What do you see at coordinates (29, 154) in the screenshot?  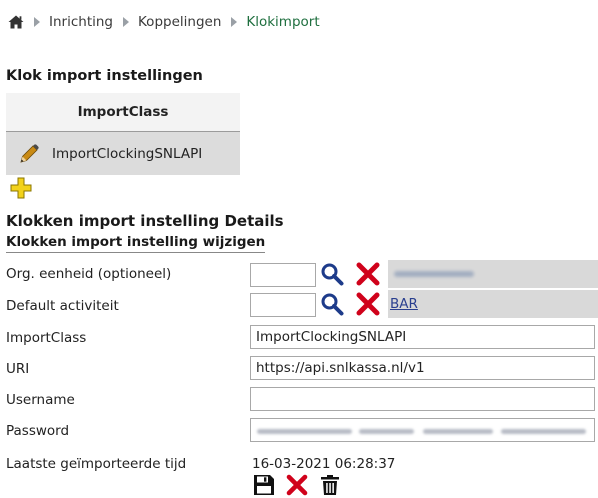 I see `pencil-icon` at bounding box center [29, 154].